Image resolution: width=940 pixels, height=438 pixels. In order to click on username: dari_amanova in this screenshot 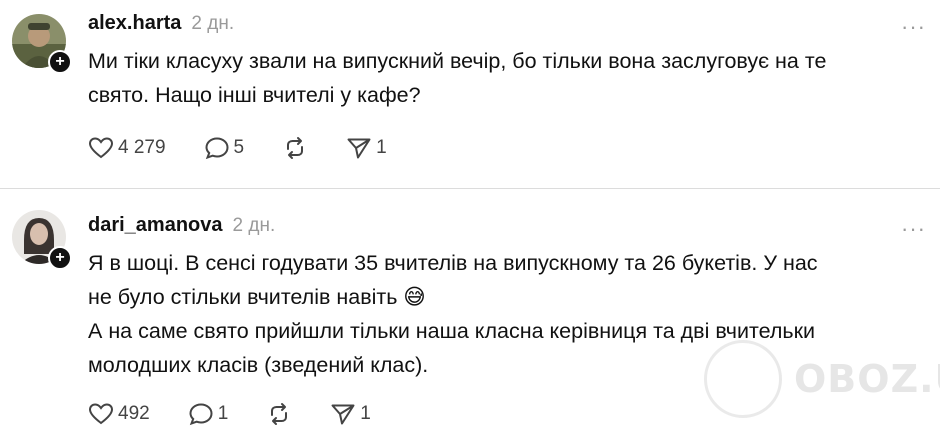, I will do `click(155, 225)`.